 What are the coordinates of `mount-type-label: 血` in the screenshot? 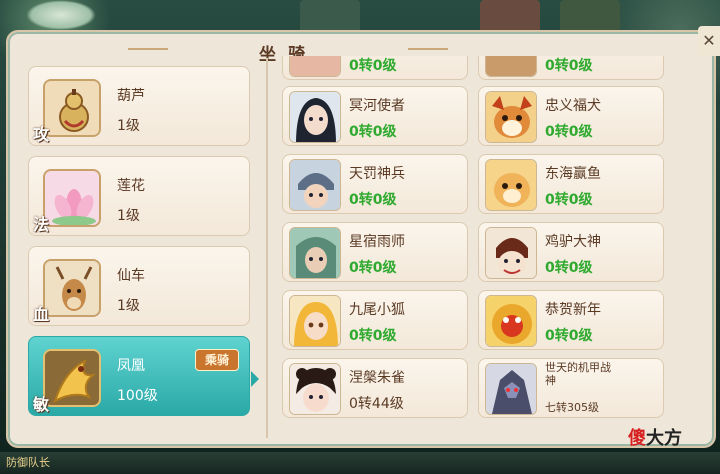 It's located at (41, 314).